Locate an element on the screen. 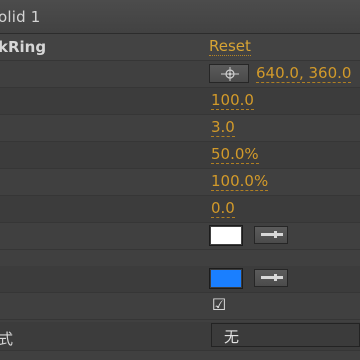 This screenshot has height=360, width=360. property-row-4: 50.0% is located at coordinates (180, 155).